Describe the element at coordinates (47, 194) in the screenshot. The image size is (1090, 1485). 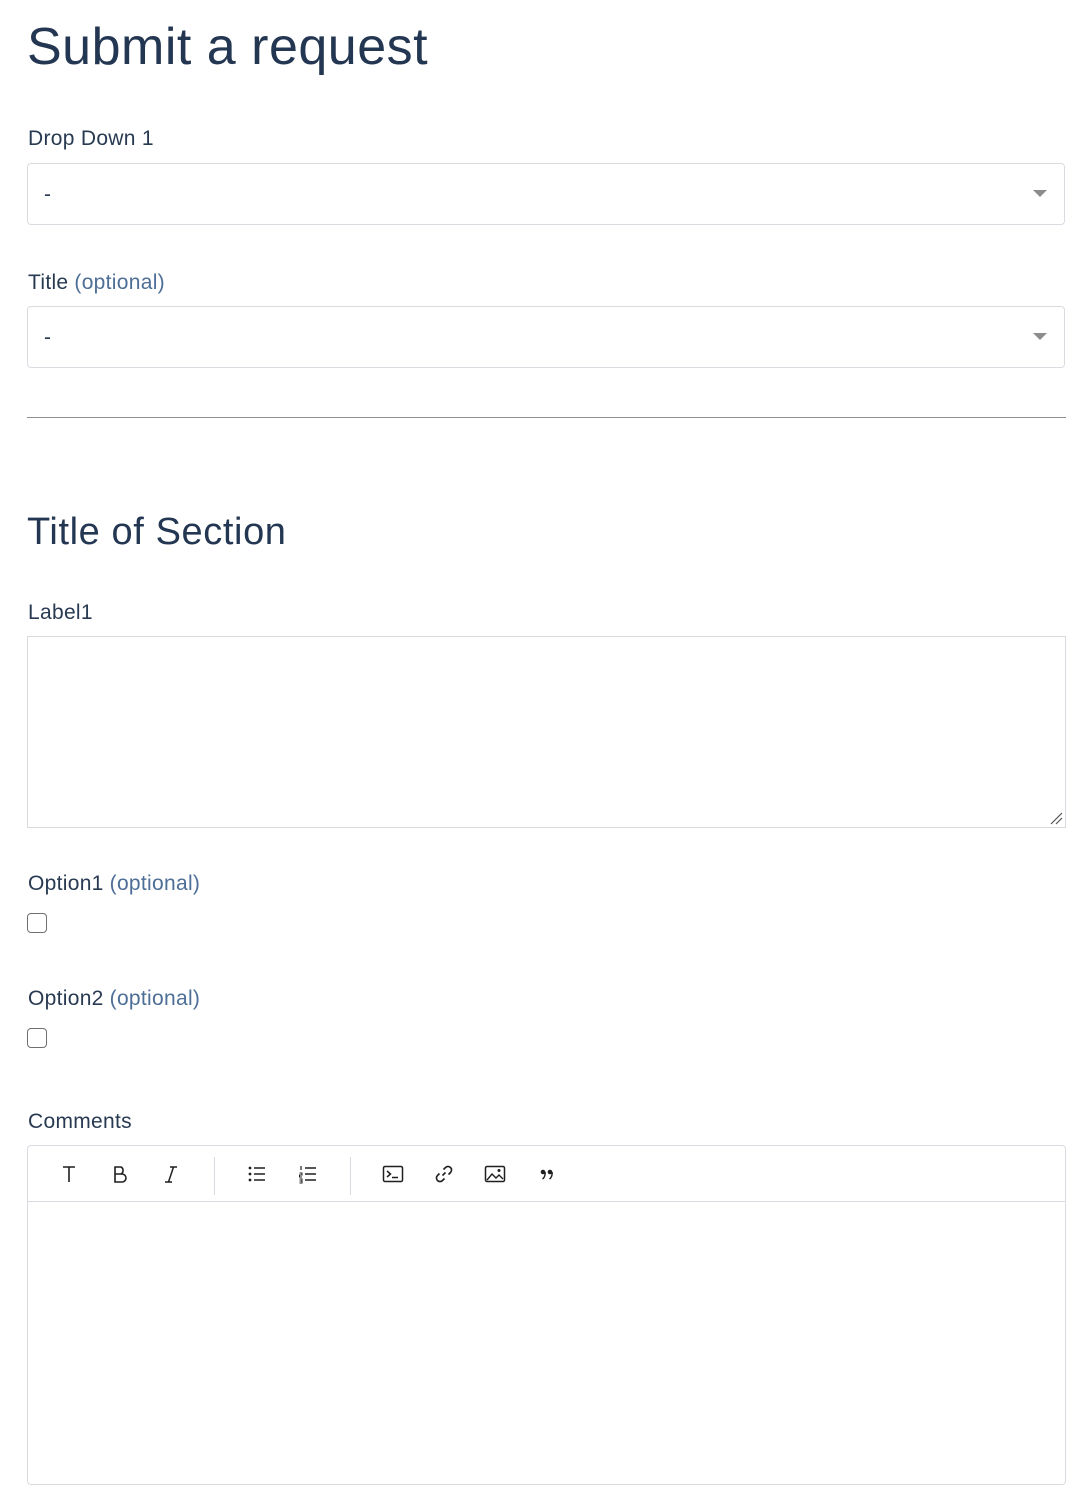
I see `dropdown1-value: -` at that location.